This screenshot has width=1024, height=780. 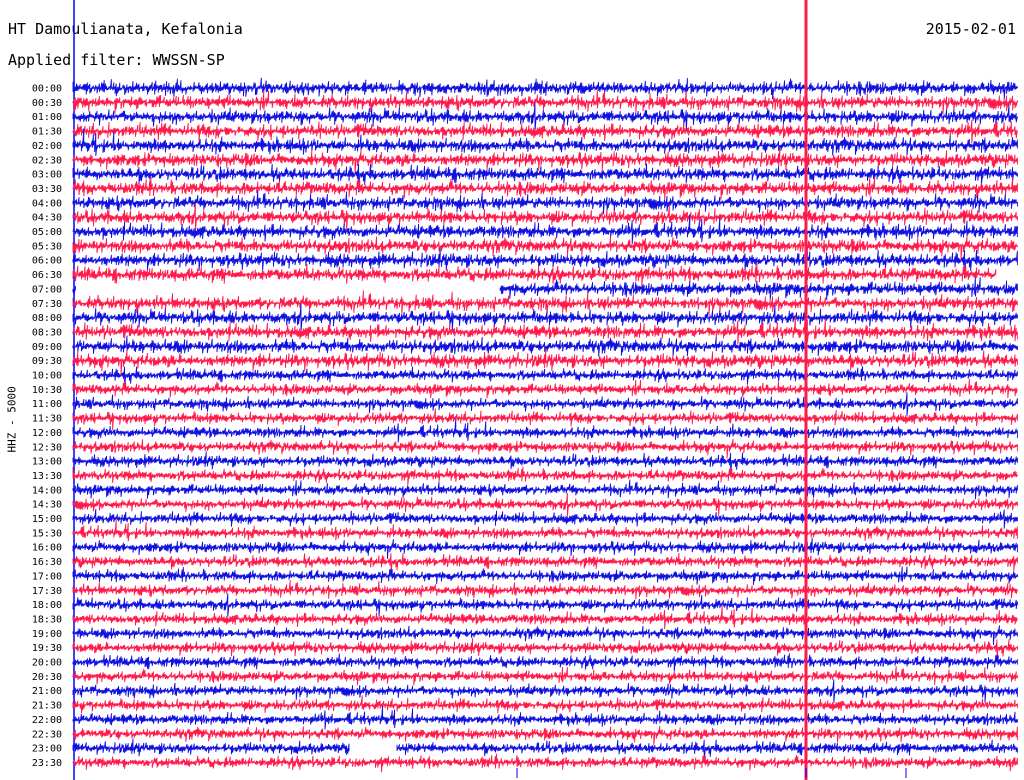 I want to click on time-tick-label: 17:30, so click(x=47, y=591).